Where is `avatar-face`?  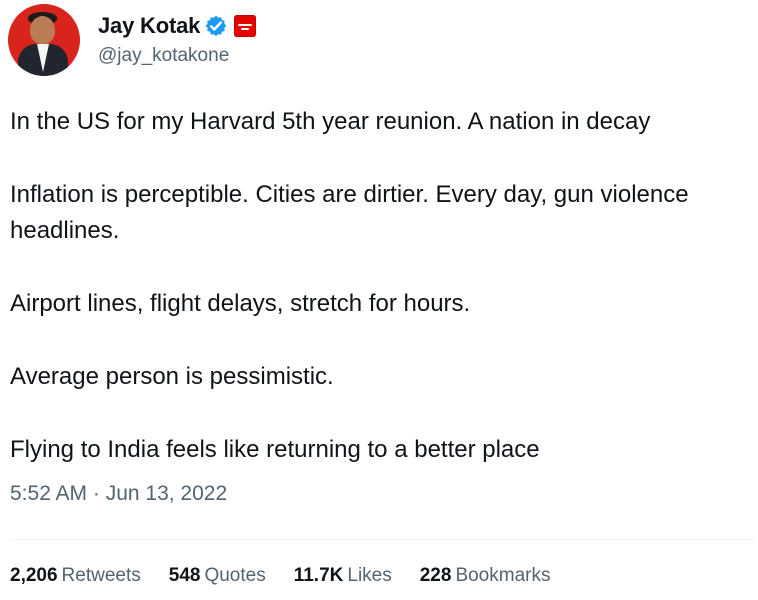
avatar-face is located at coordinates (42, 30).